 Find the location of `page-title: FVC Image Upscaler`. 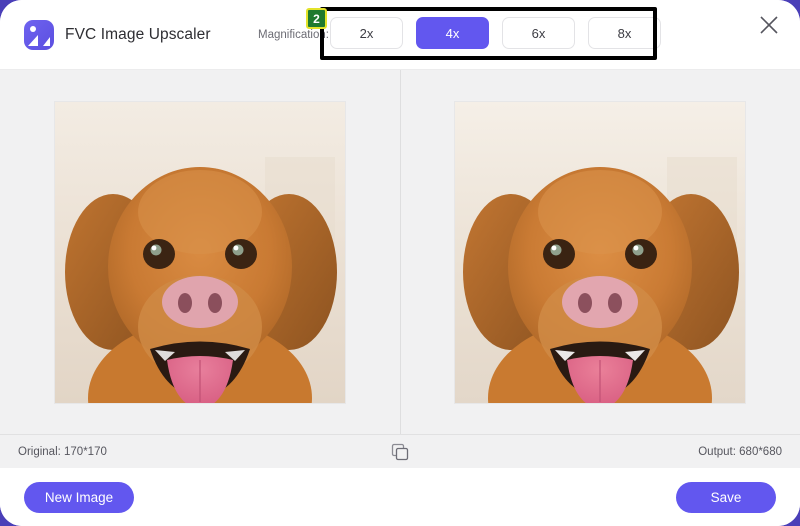

page-title: FVC Image Upscaler is located at coordinates (138, 34).